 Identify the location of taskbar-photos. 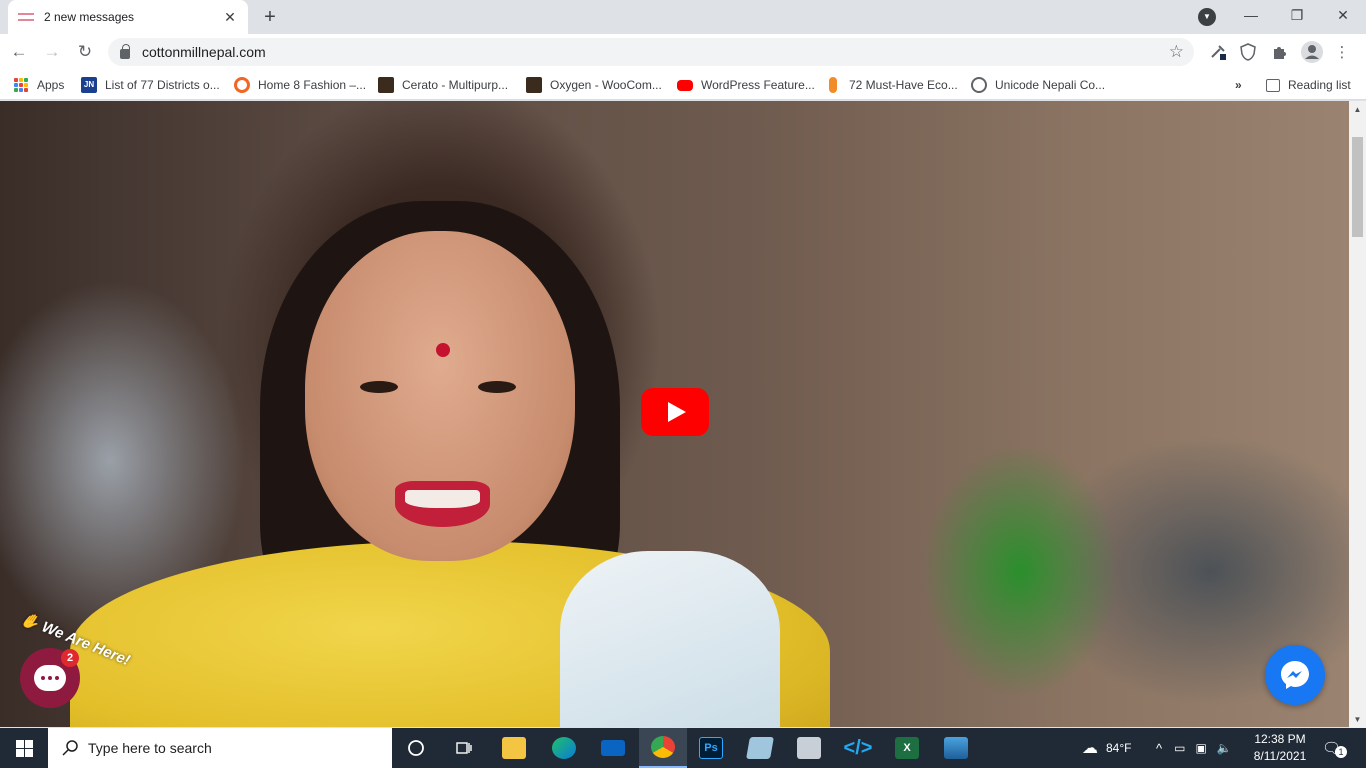
(956, 748).